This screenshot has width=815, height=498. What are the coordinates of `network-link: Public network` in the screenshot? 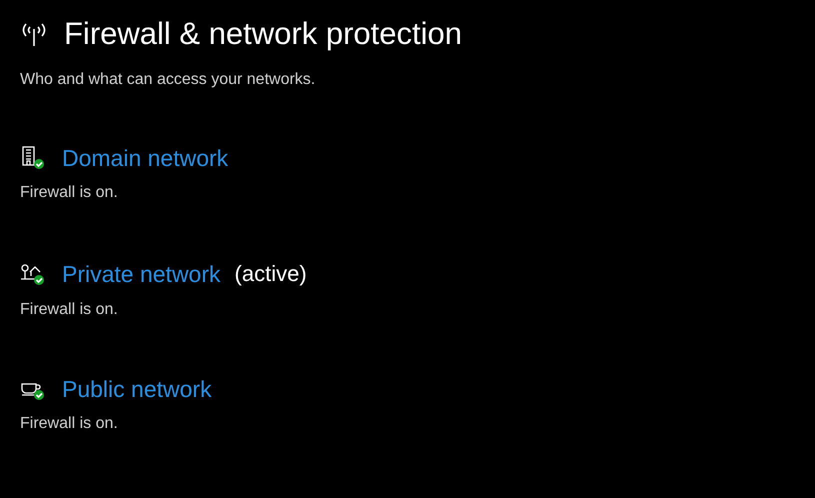 It's located at (137, 389).